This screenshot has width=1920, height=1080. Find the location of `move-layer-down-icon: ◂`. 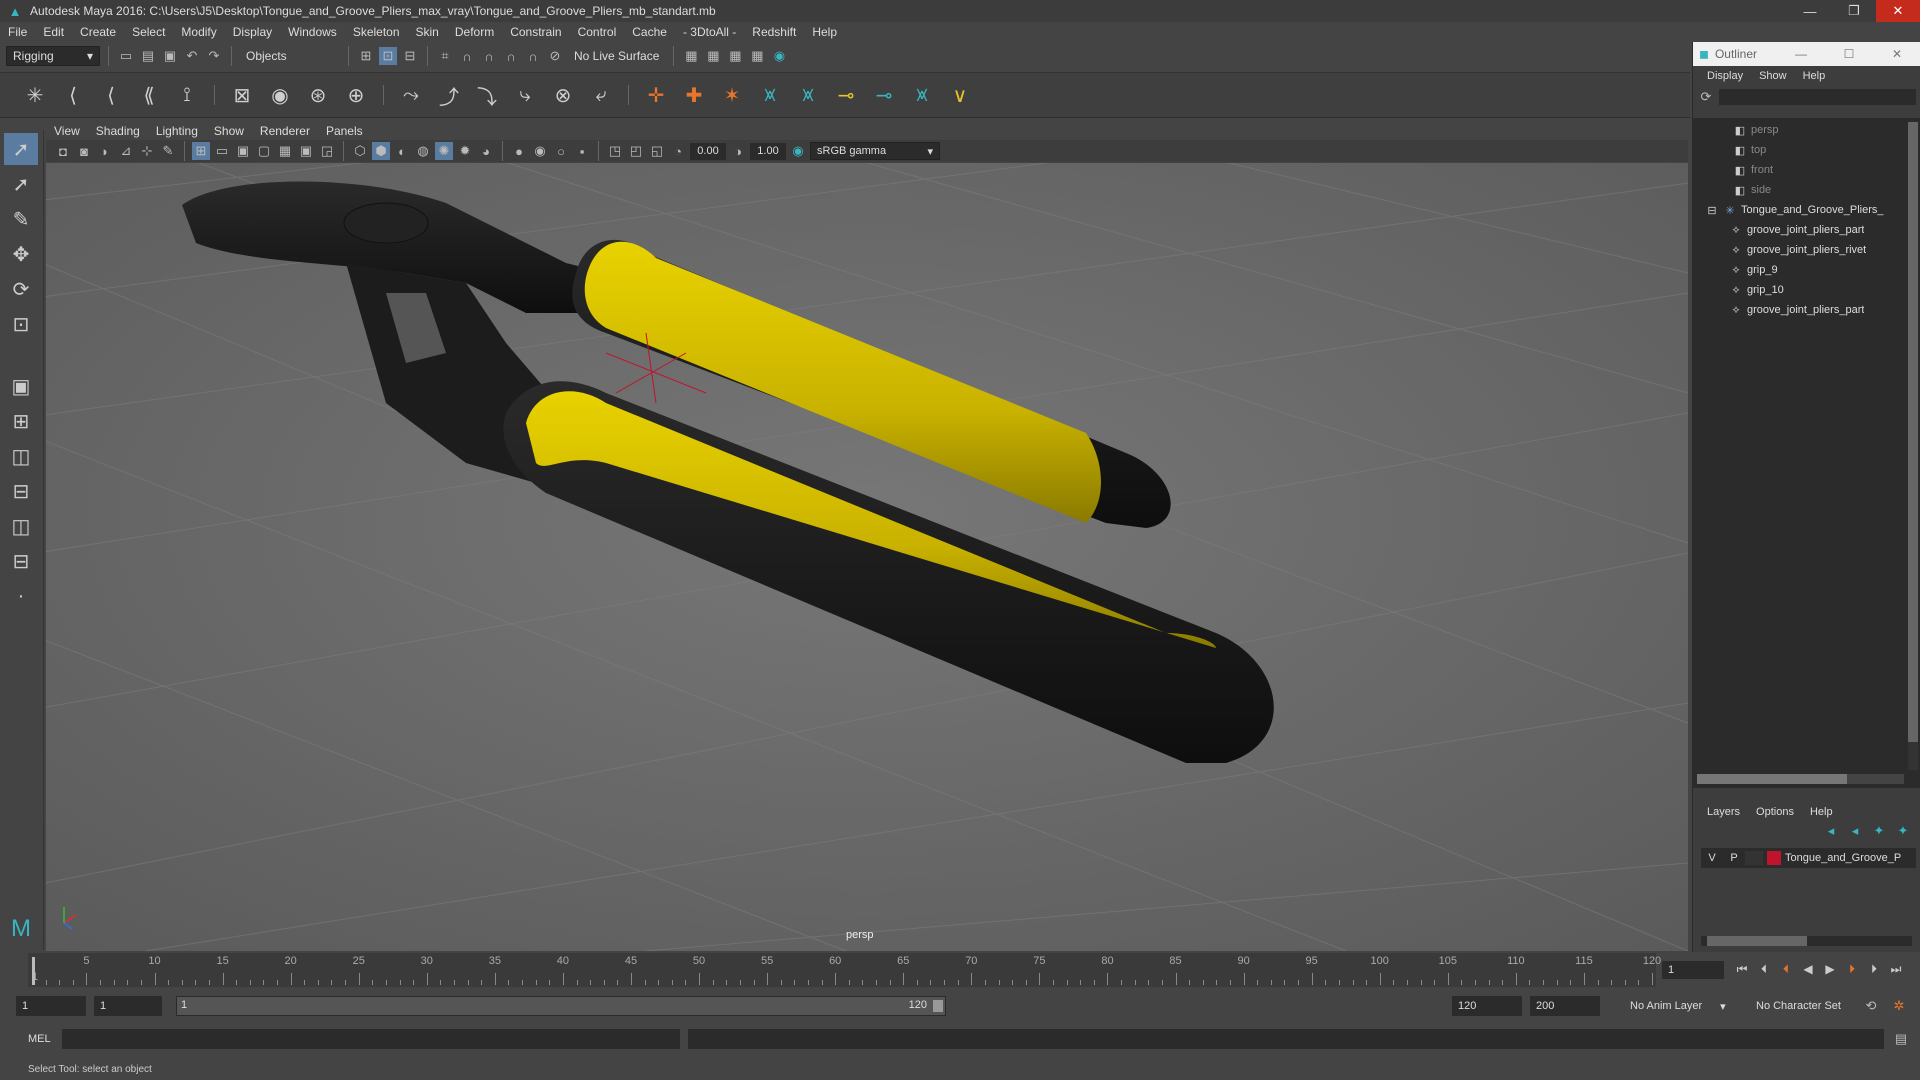

move-layer-down-icon: ◂ is located at coordinates (1855, 831).